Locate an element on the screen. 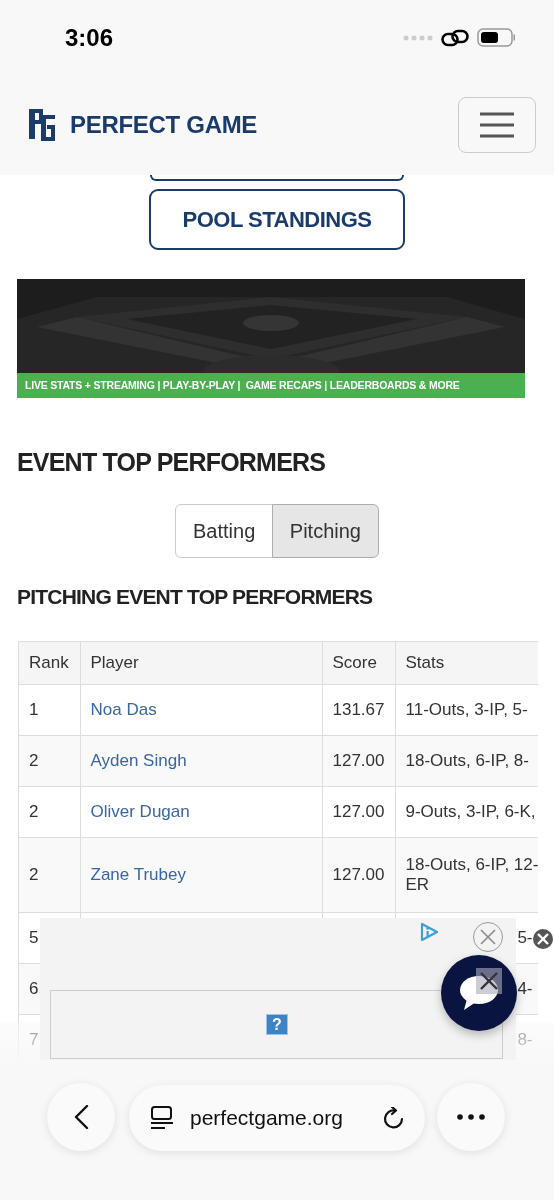 The height and width of the screenshot is (1200, 554). menu-button is located at coordinates (497, 125).